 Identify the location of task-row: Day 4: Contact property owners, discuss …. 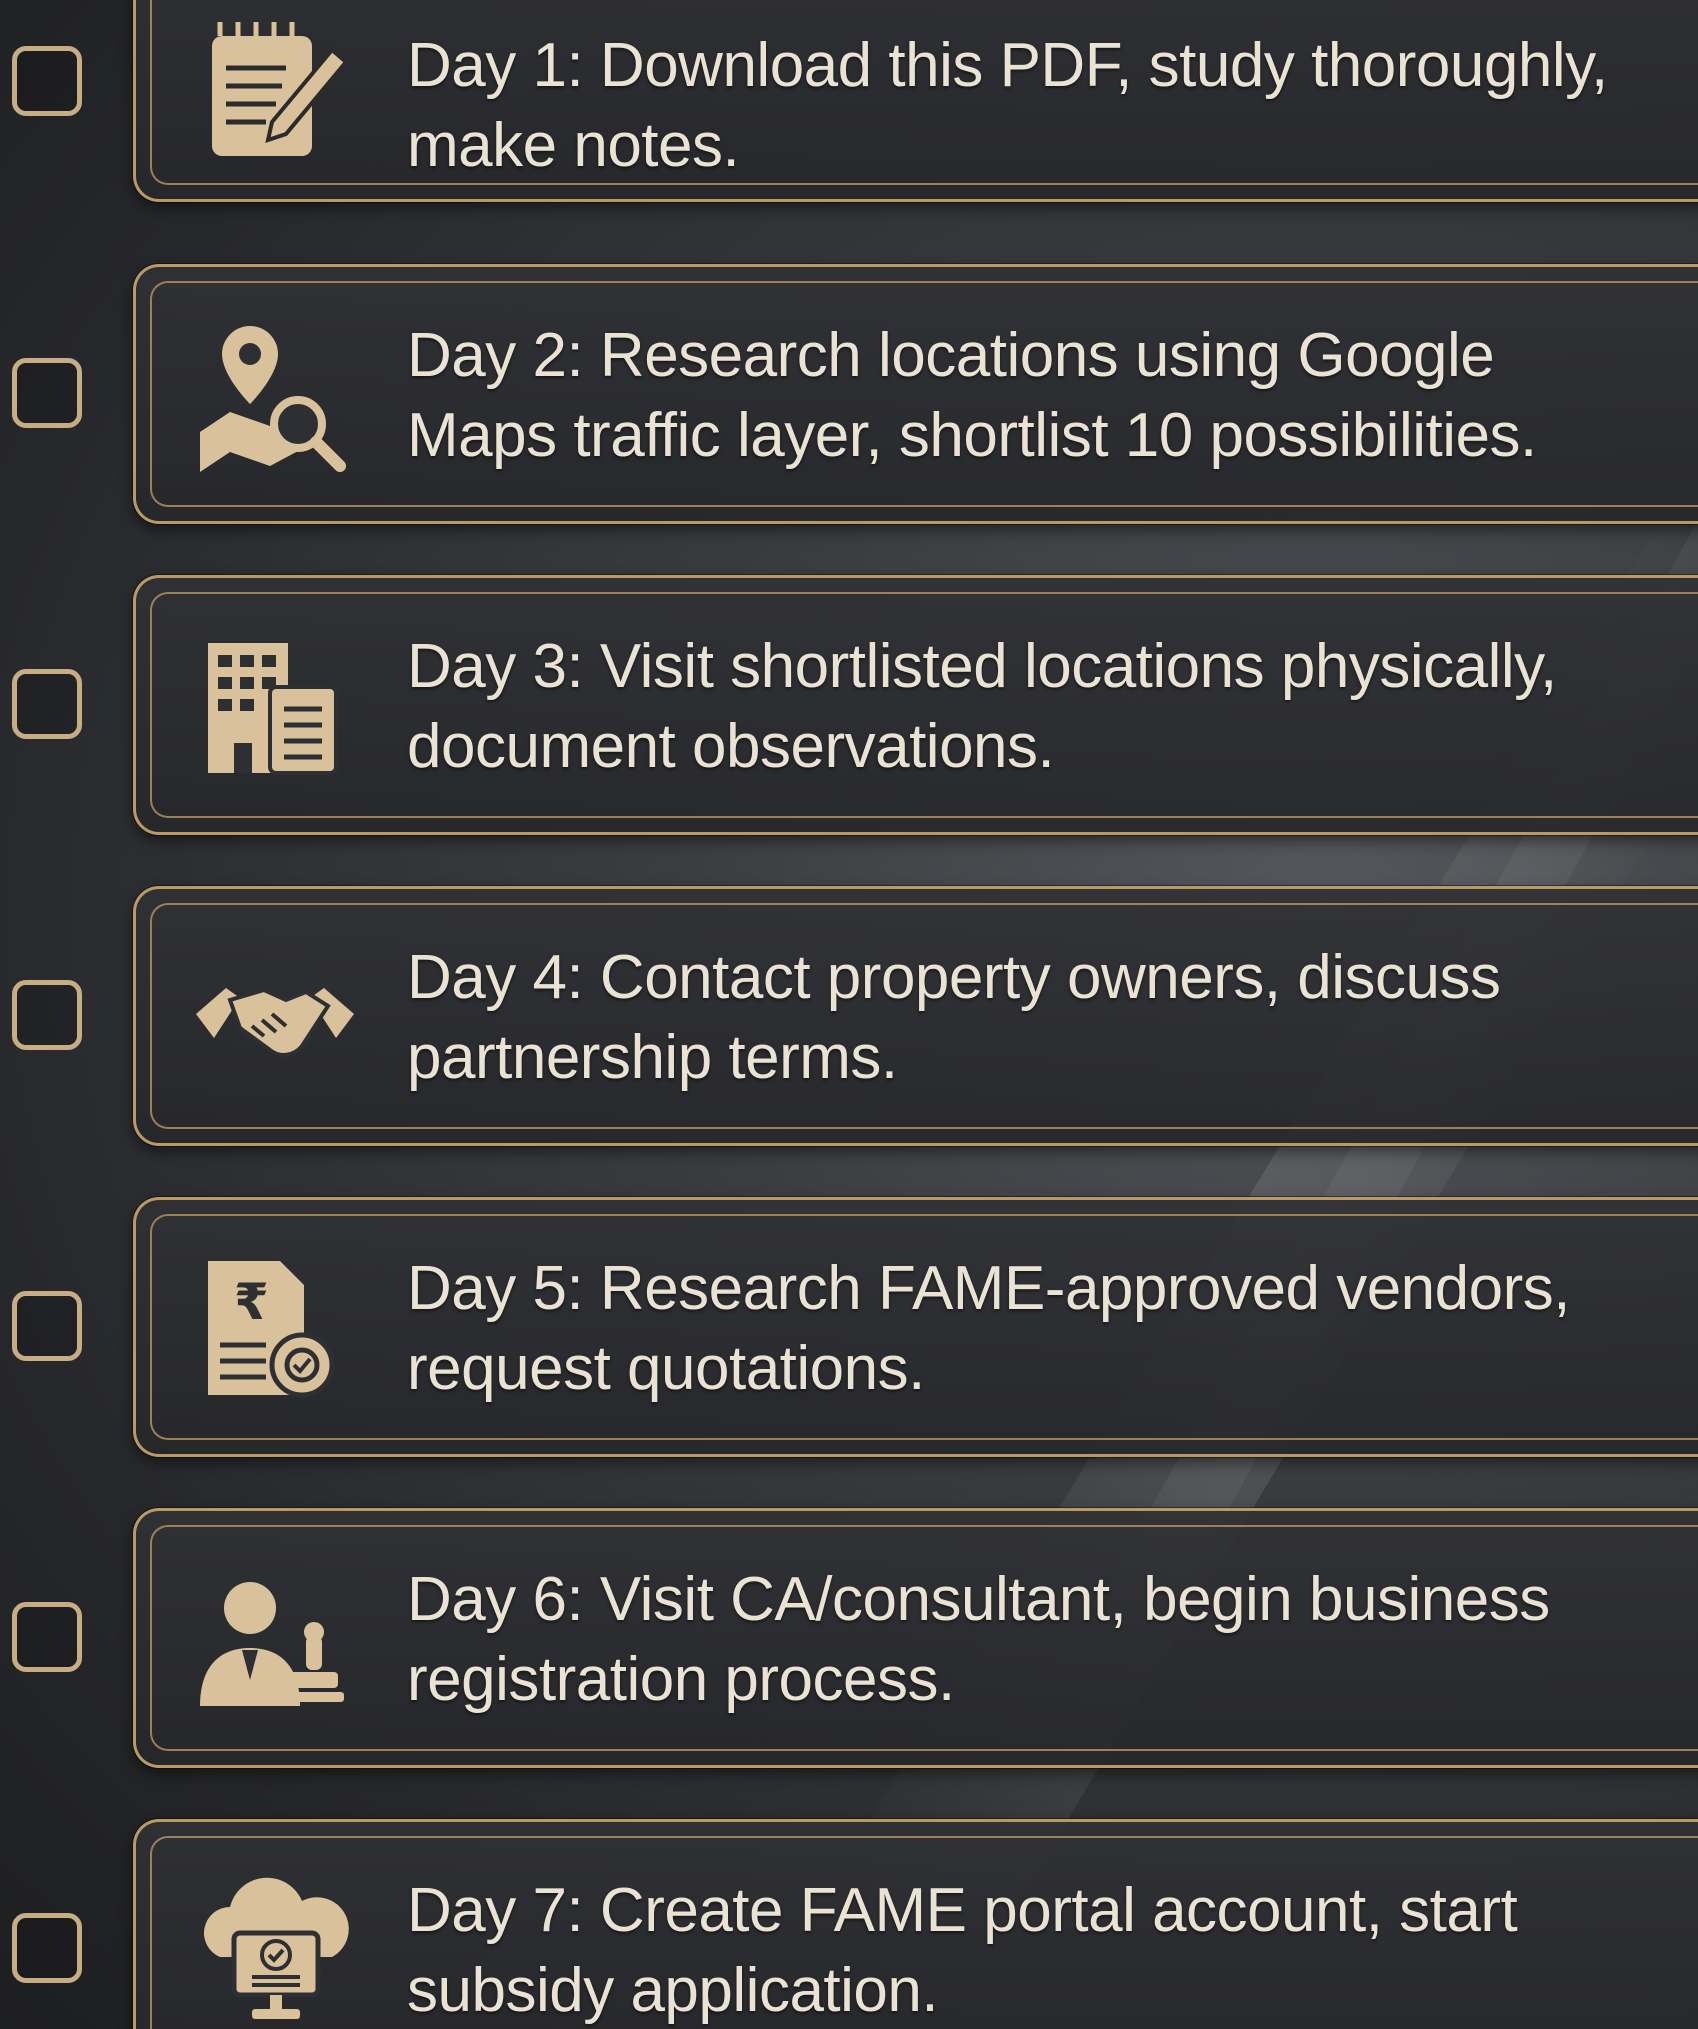
(849, 1007).